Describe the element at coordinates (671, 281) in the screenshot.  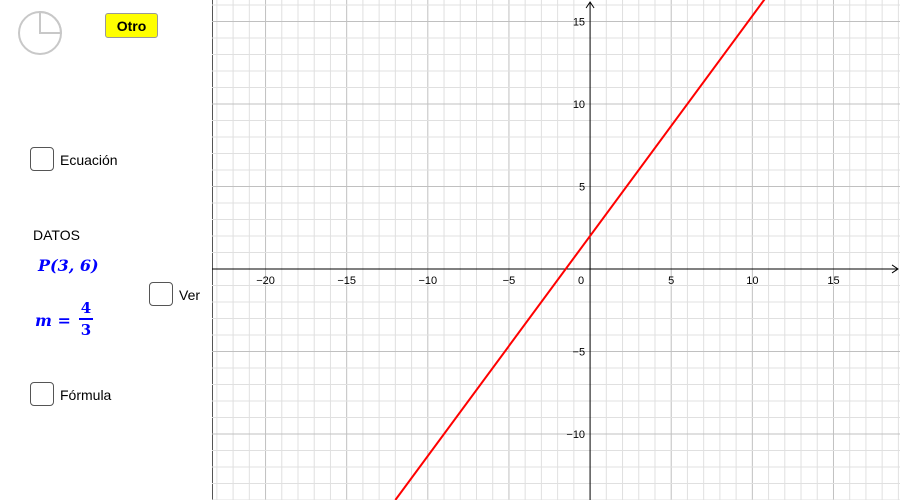
I see `x-tick-label: 5` at that location.